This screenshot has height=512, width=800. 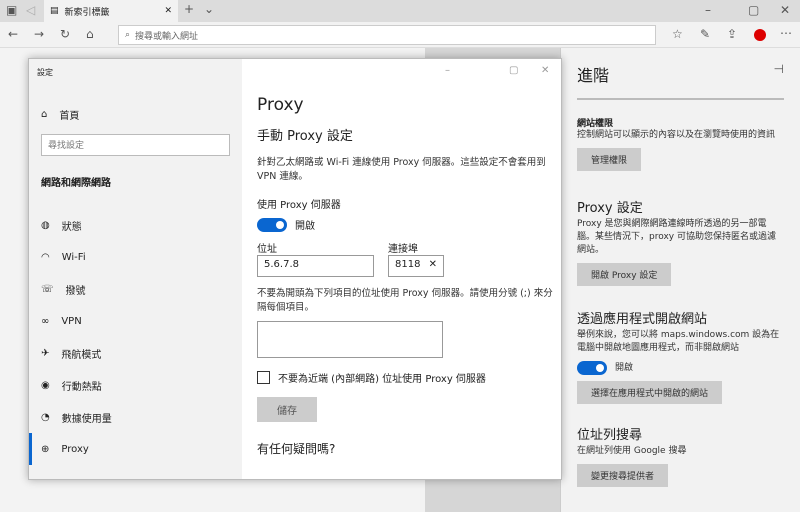 What do you see at coordinates (676, 135) in the screenshot?
I see `perm-desc: 控制網站可以顯示的內容以及在瀏覽時使用的資訊` at bounding box center [676, 135].